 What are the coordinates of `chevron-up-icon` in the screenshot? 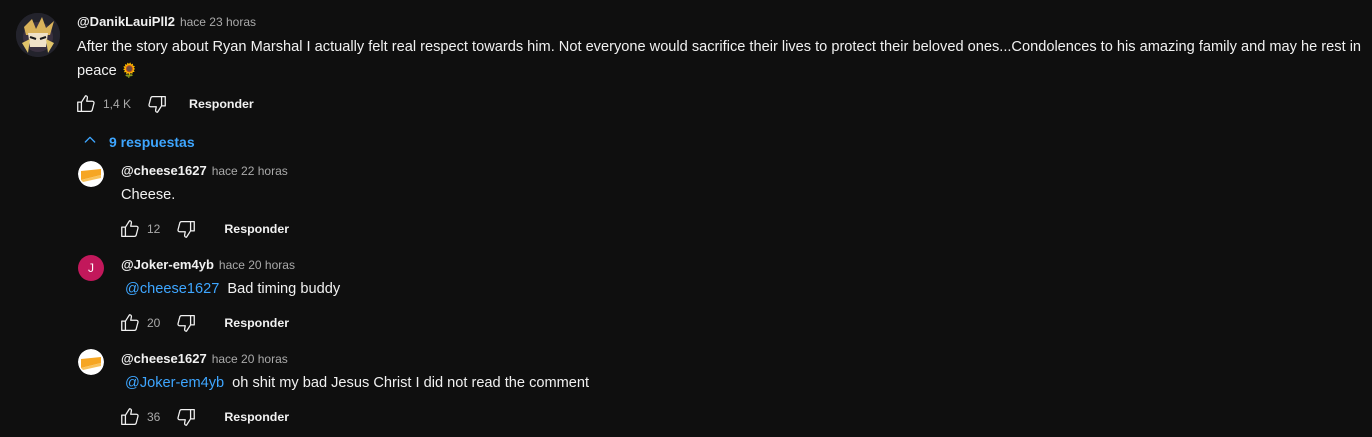 It's located at (90, 142).